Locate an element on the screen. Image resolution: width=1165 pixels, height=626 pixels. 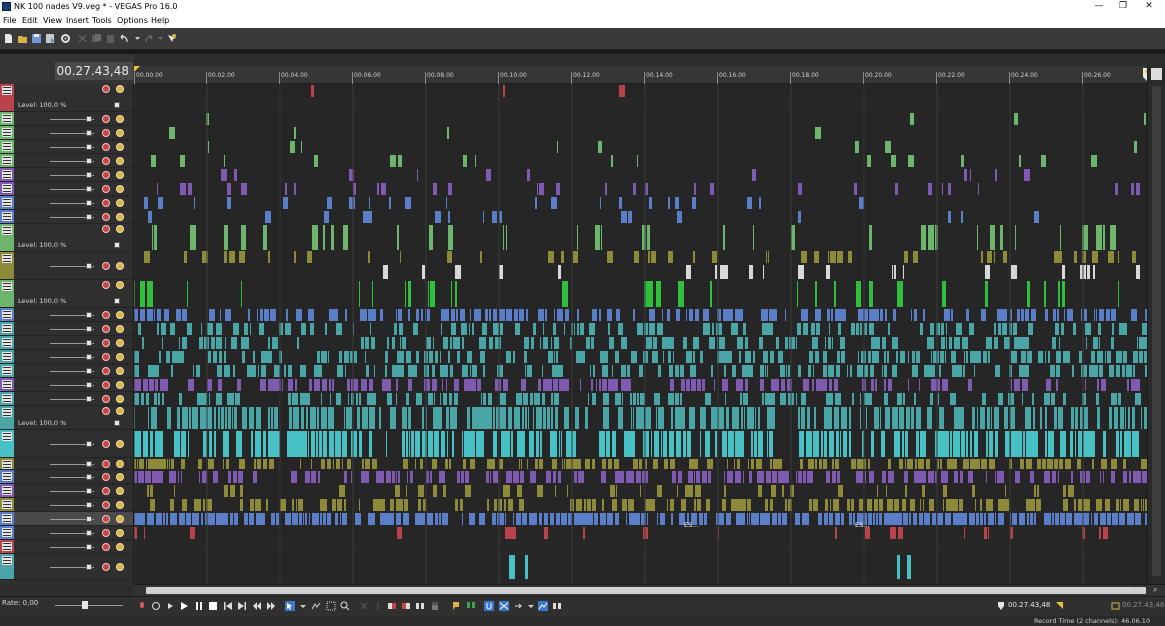
track-menu-icon is located at coordinates (7, 188).